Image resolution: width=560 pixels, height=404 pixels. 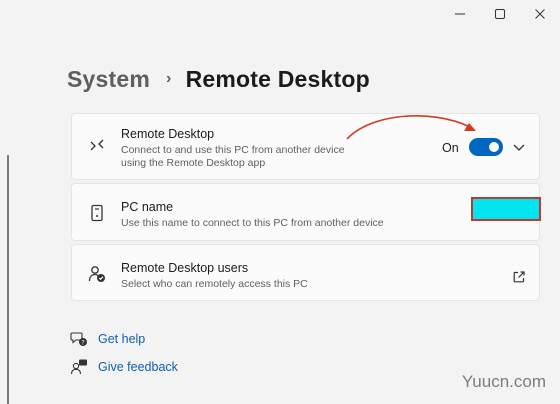 I want to click on get-help-link: ? Get help, so click(x=107, y=339).